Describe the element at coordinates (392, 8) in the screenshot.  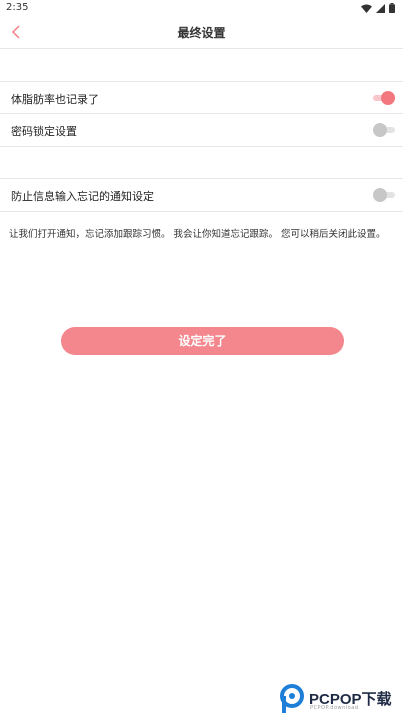
I see `battery-icon` at that location.